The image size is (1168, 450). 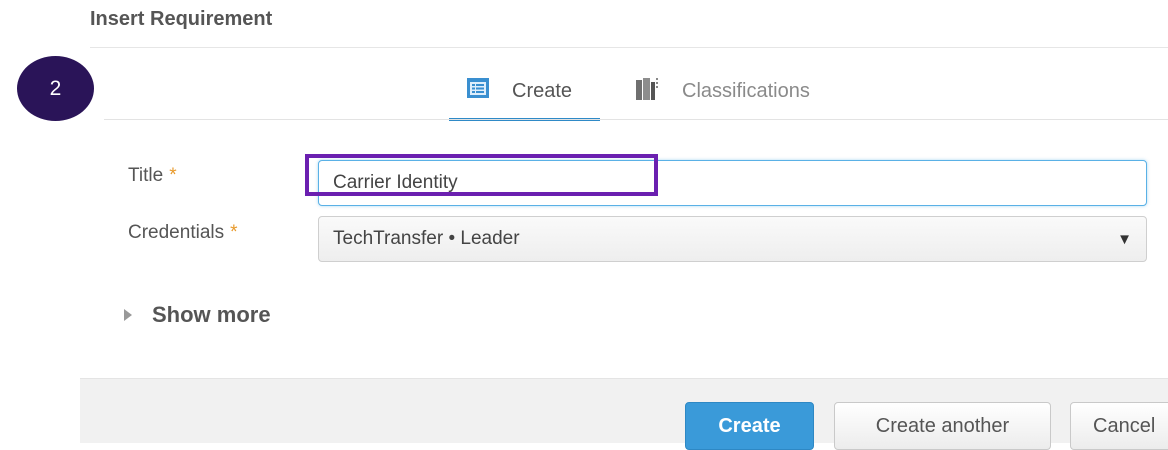 What do you see at coordinates (647, 89) in the screenshot?
I see `classification-icon` at bounding box center [647, 89].